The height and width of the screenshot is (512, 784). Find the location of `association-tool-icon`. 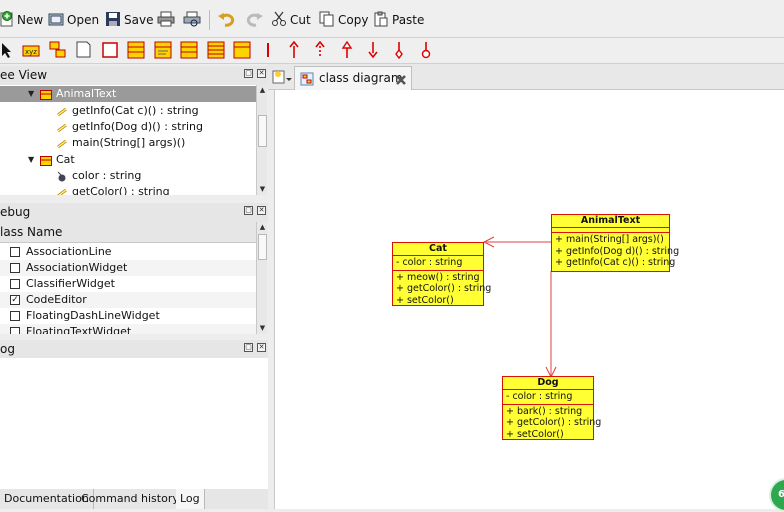

association-tool-icon is located at coordinates (271, 50).